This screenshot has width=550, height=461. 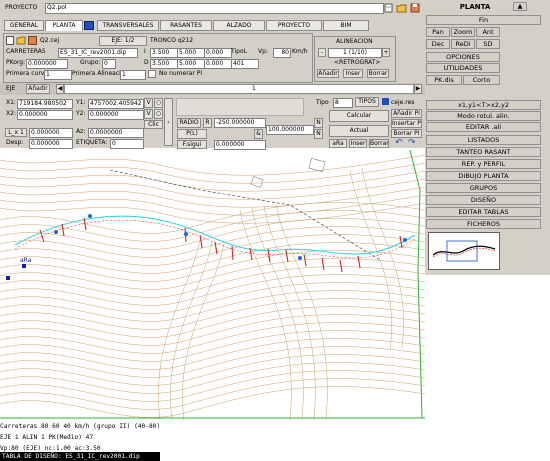 What do you see at coordinates (51, 133) in the screenshot?
I see `l-value: 0.000000` at bounding box center [51, 133].